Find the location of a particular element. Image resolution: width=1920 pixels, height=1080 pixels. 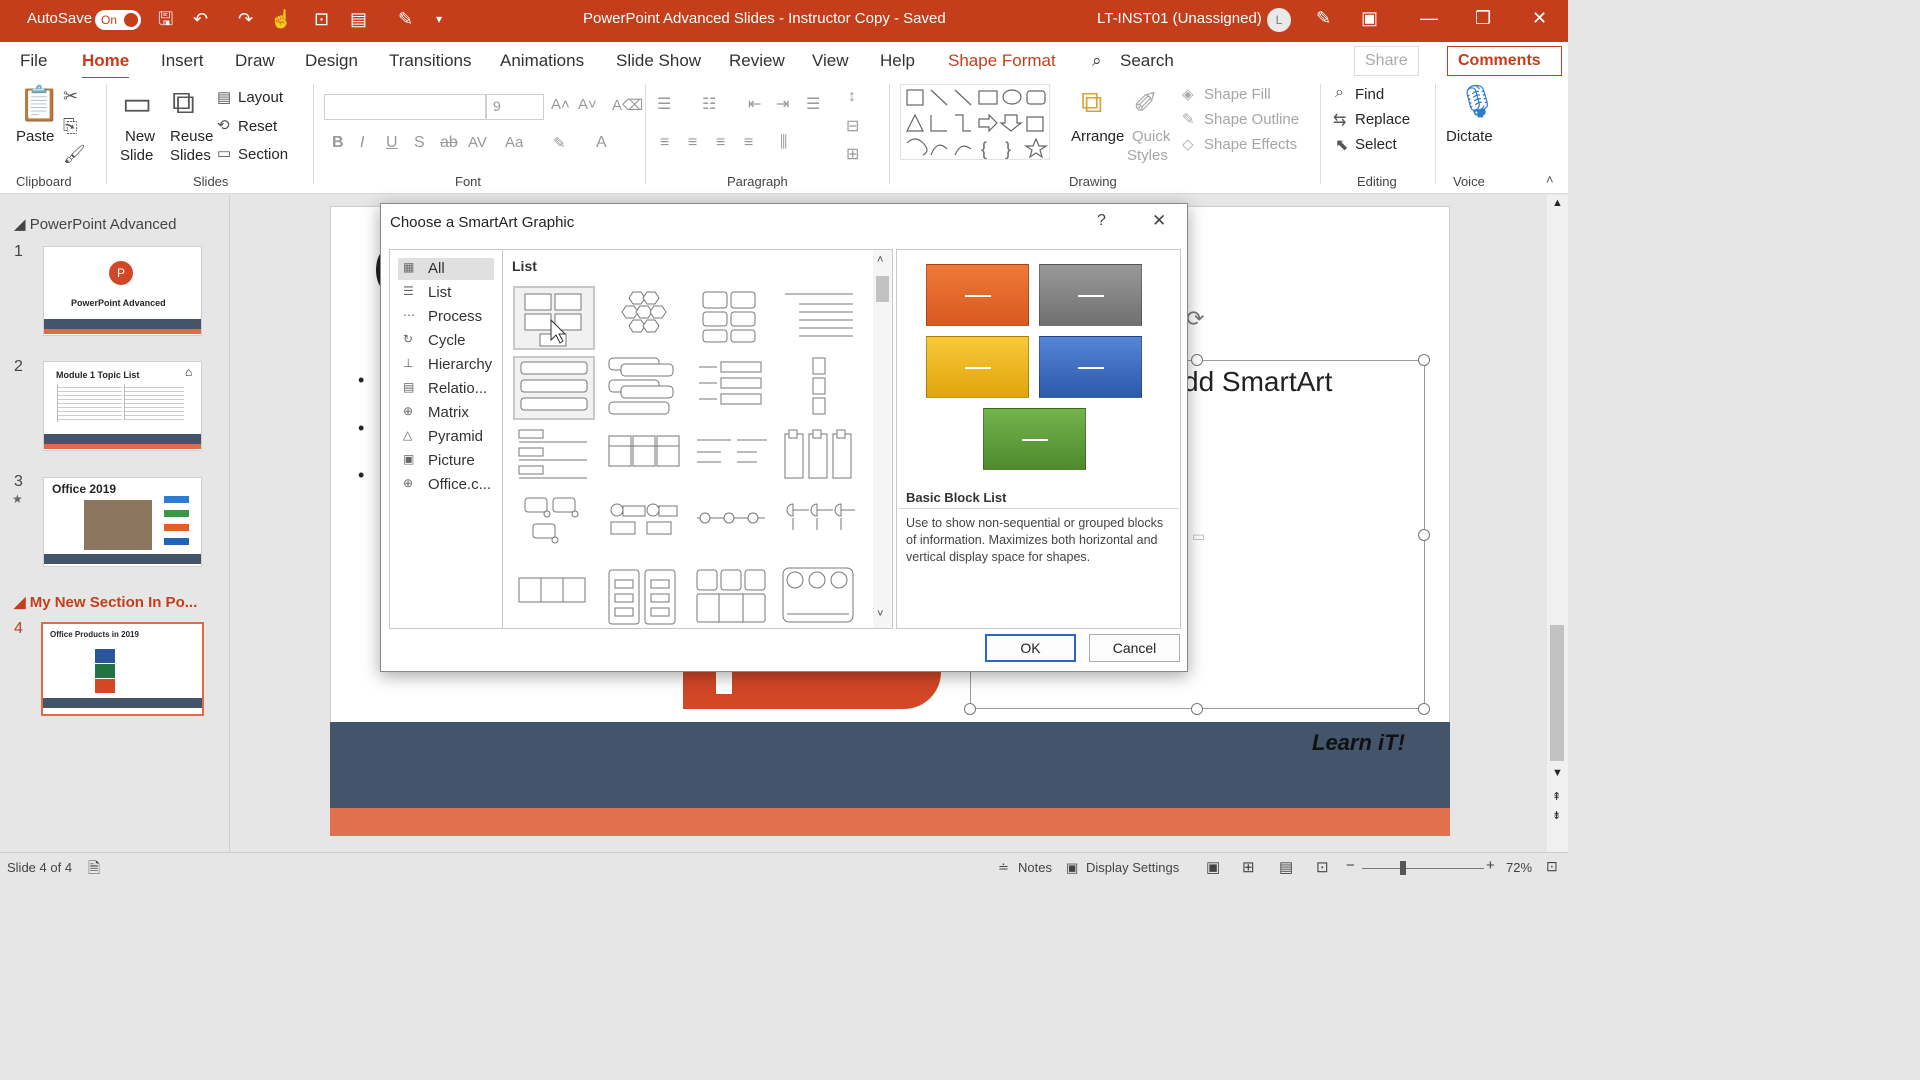

minimize-icon: — is located at coordinates (1429, 18).